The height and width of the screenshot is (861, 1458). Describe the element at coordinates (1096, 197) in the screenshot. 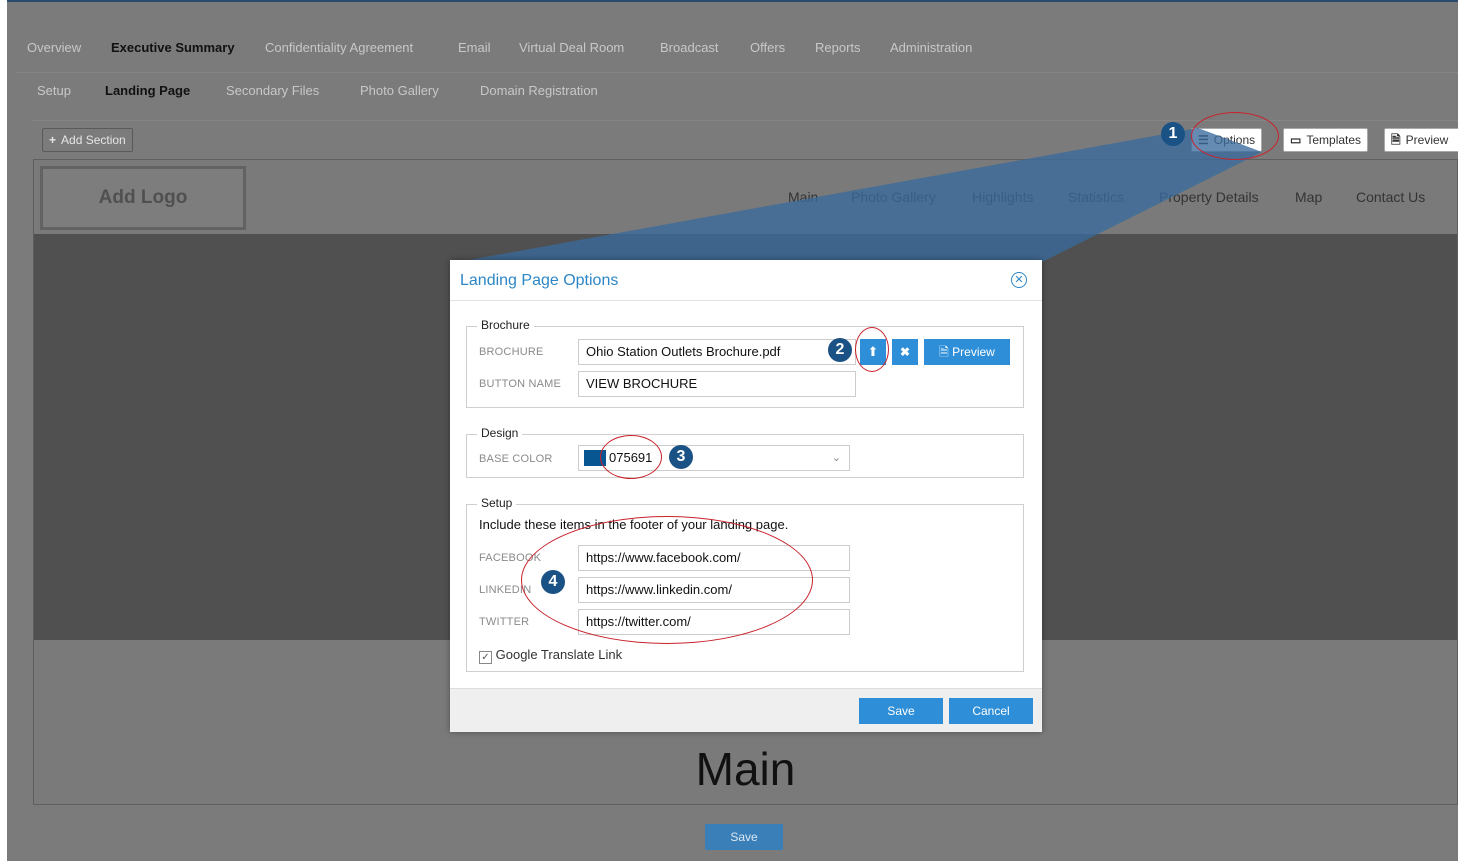

I see `page-nav-statistics: Statistics` at that location.